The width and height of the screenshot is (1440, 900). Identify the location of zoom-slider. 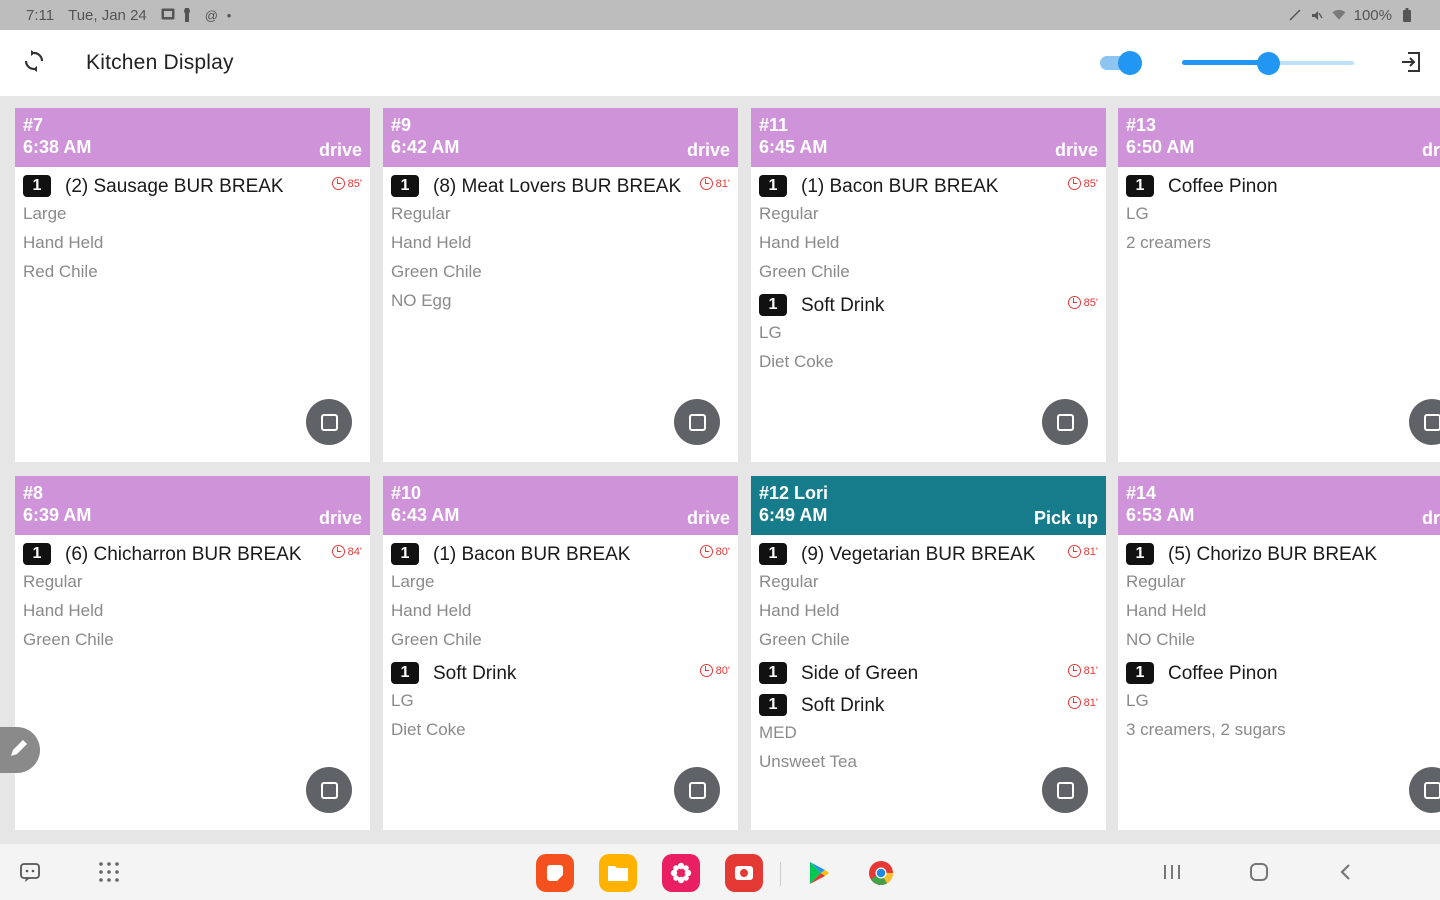
(1268, 63).